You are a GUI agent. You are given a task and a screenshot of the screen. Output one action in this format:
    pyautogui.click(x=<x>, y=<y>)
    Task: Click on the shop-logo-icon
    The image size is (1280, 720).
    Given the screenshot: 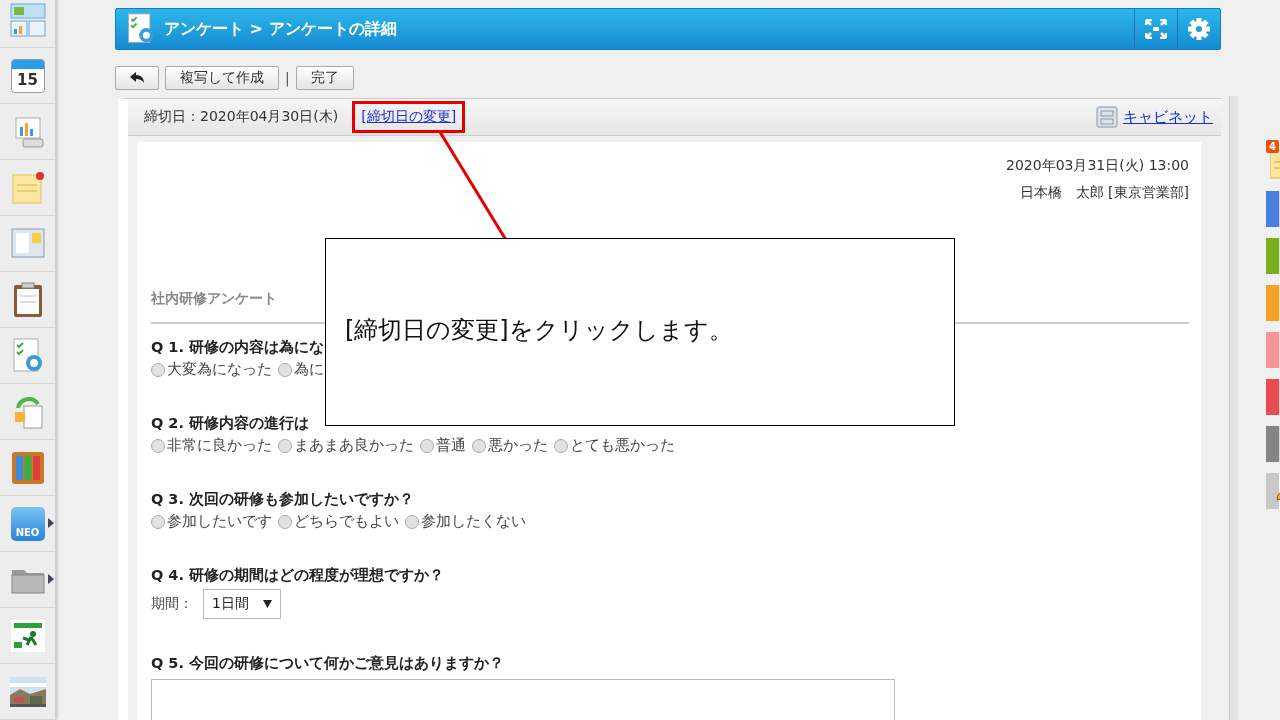 What is the action you would take?
    pyautogui.click(x=27, y=635)
    